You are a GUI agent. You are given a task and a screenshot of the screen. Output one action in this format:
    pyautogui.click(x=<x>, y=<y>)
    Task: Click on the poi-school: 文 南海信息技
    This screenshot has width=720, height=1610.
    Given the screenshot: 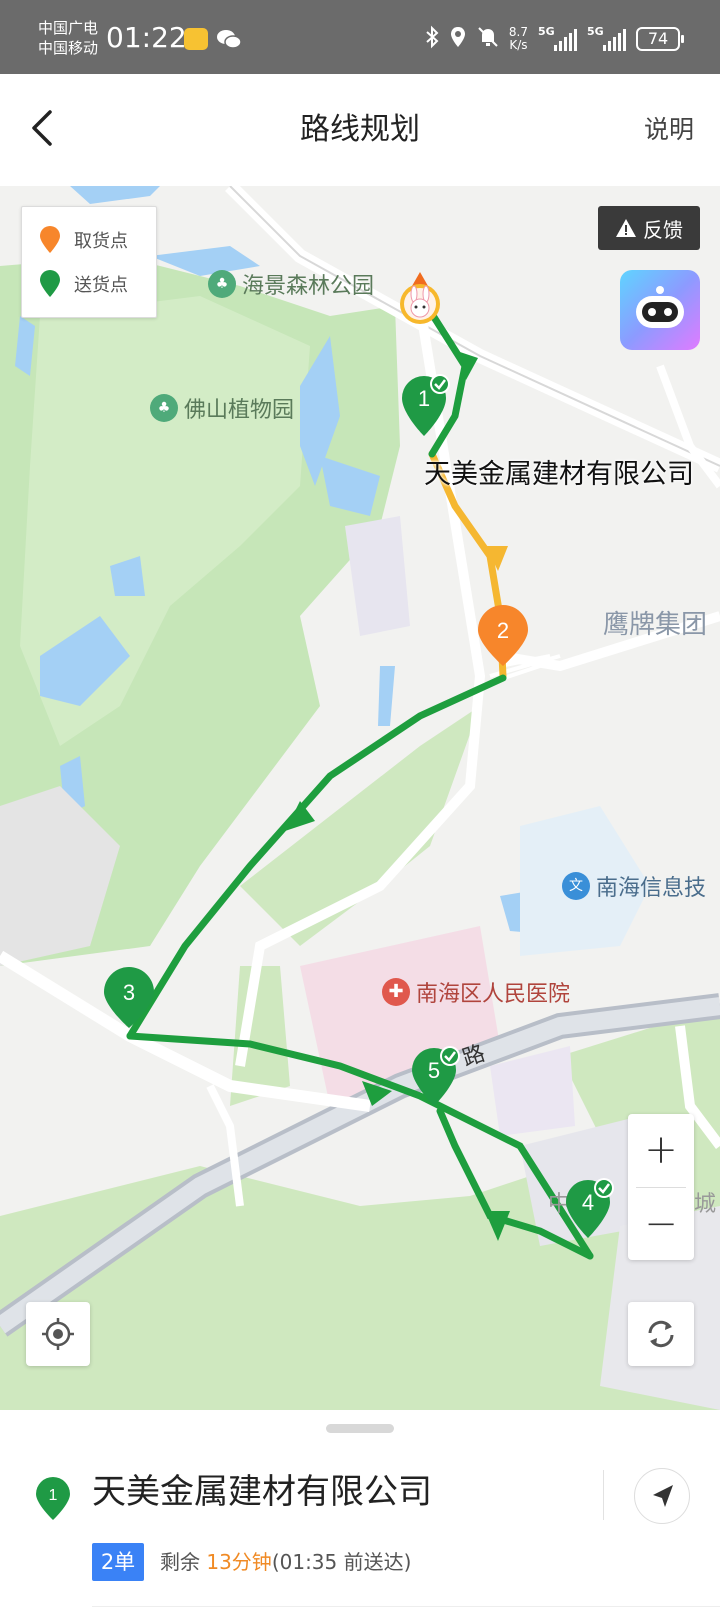 What is the action you would take?
    pyautogui.click(x=634, y=886)
    